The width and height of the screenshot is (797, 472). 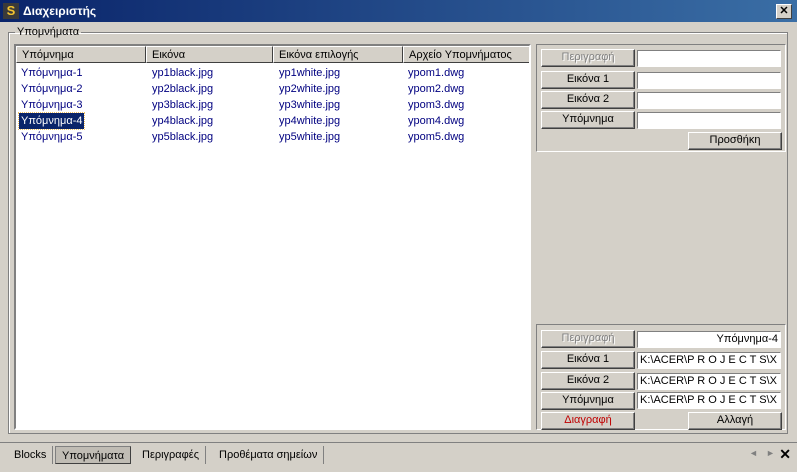 I want to click on cell-image: yp2black.jpg, so click(x=183, y=89).